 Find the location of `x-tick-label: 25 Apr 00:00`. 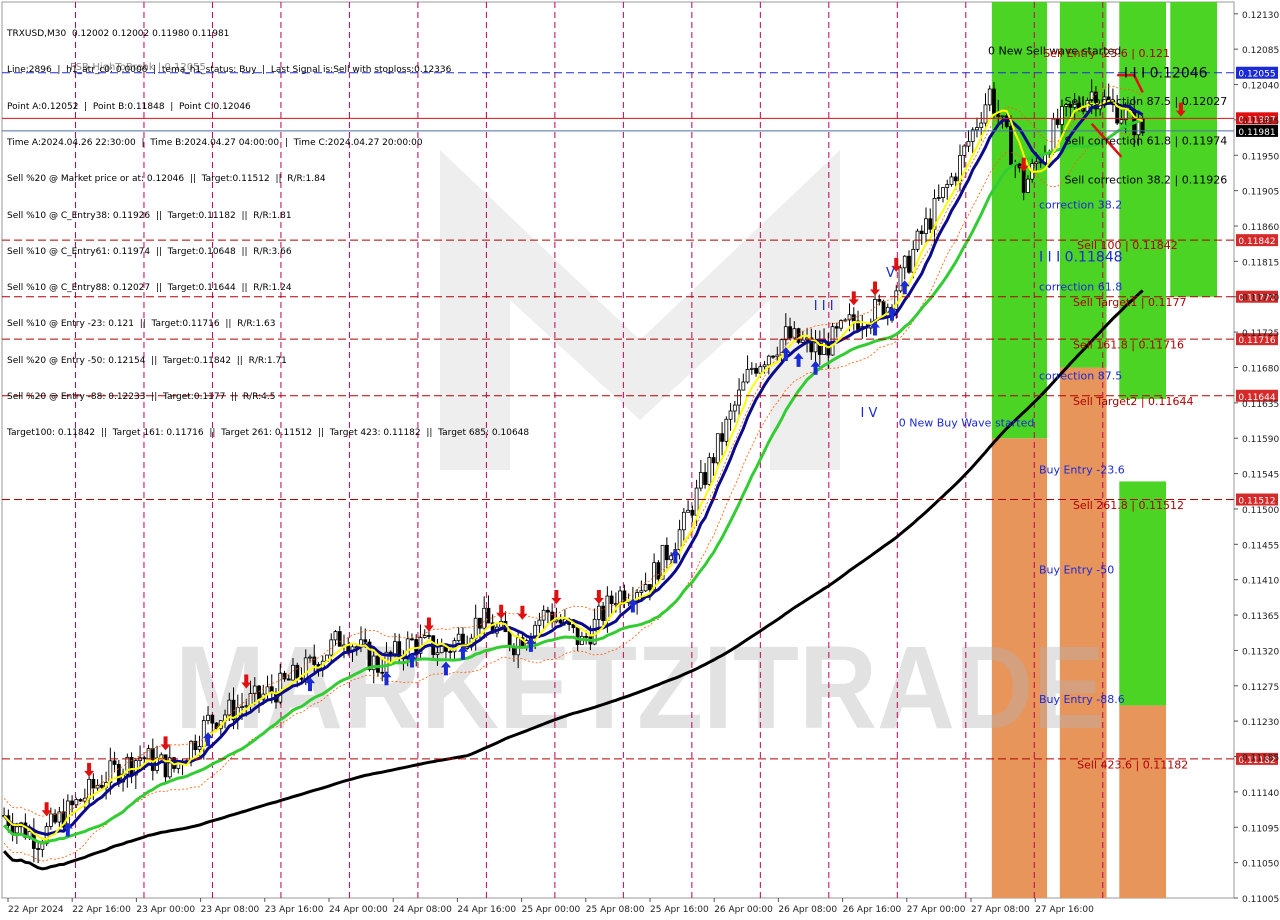

x-tick-label: 25 Apr 00:00 is located at coordinates (551, 910).